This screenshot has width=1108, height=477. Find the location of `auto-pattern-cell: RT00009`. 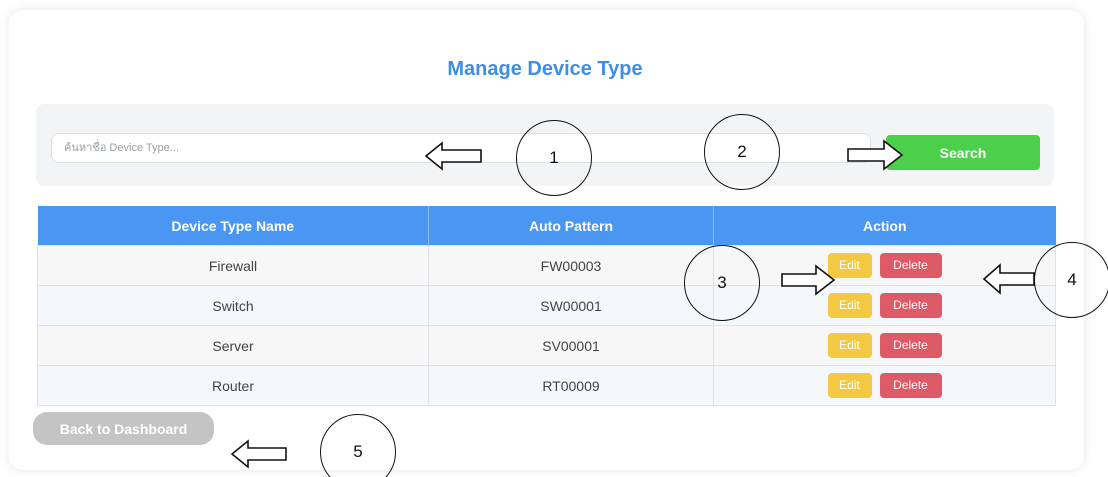

auto-pattern-cell: RT00009 is located at coordinates (571, 385).